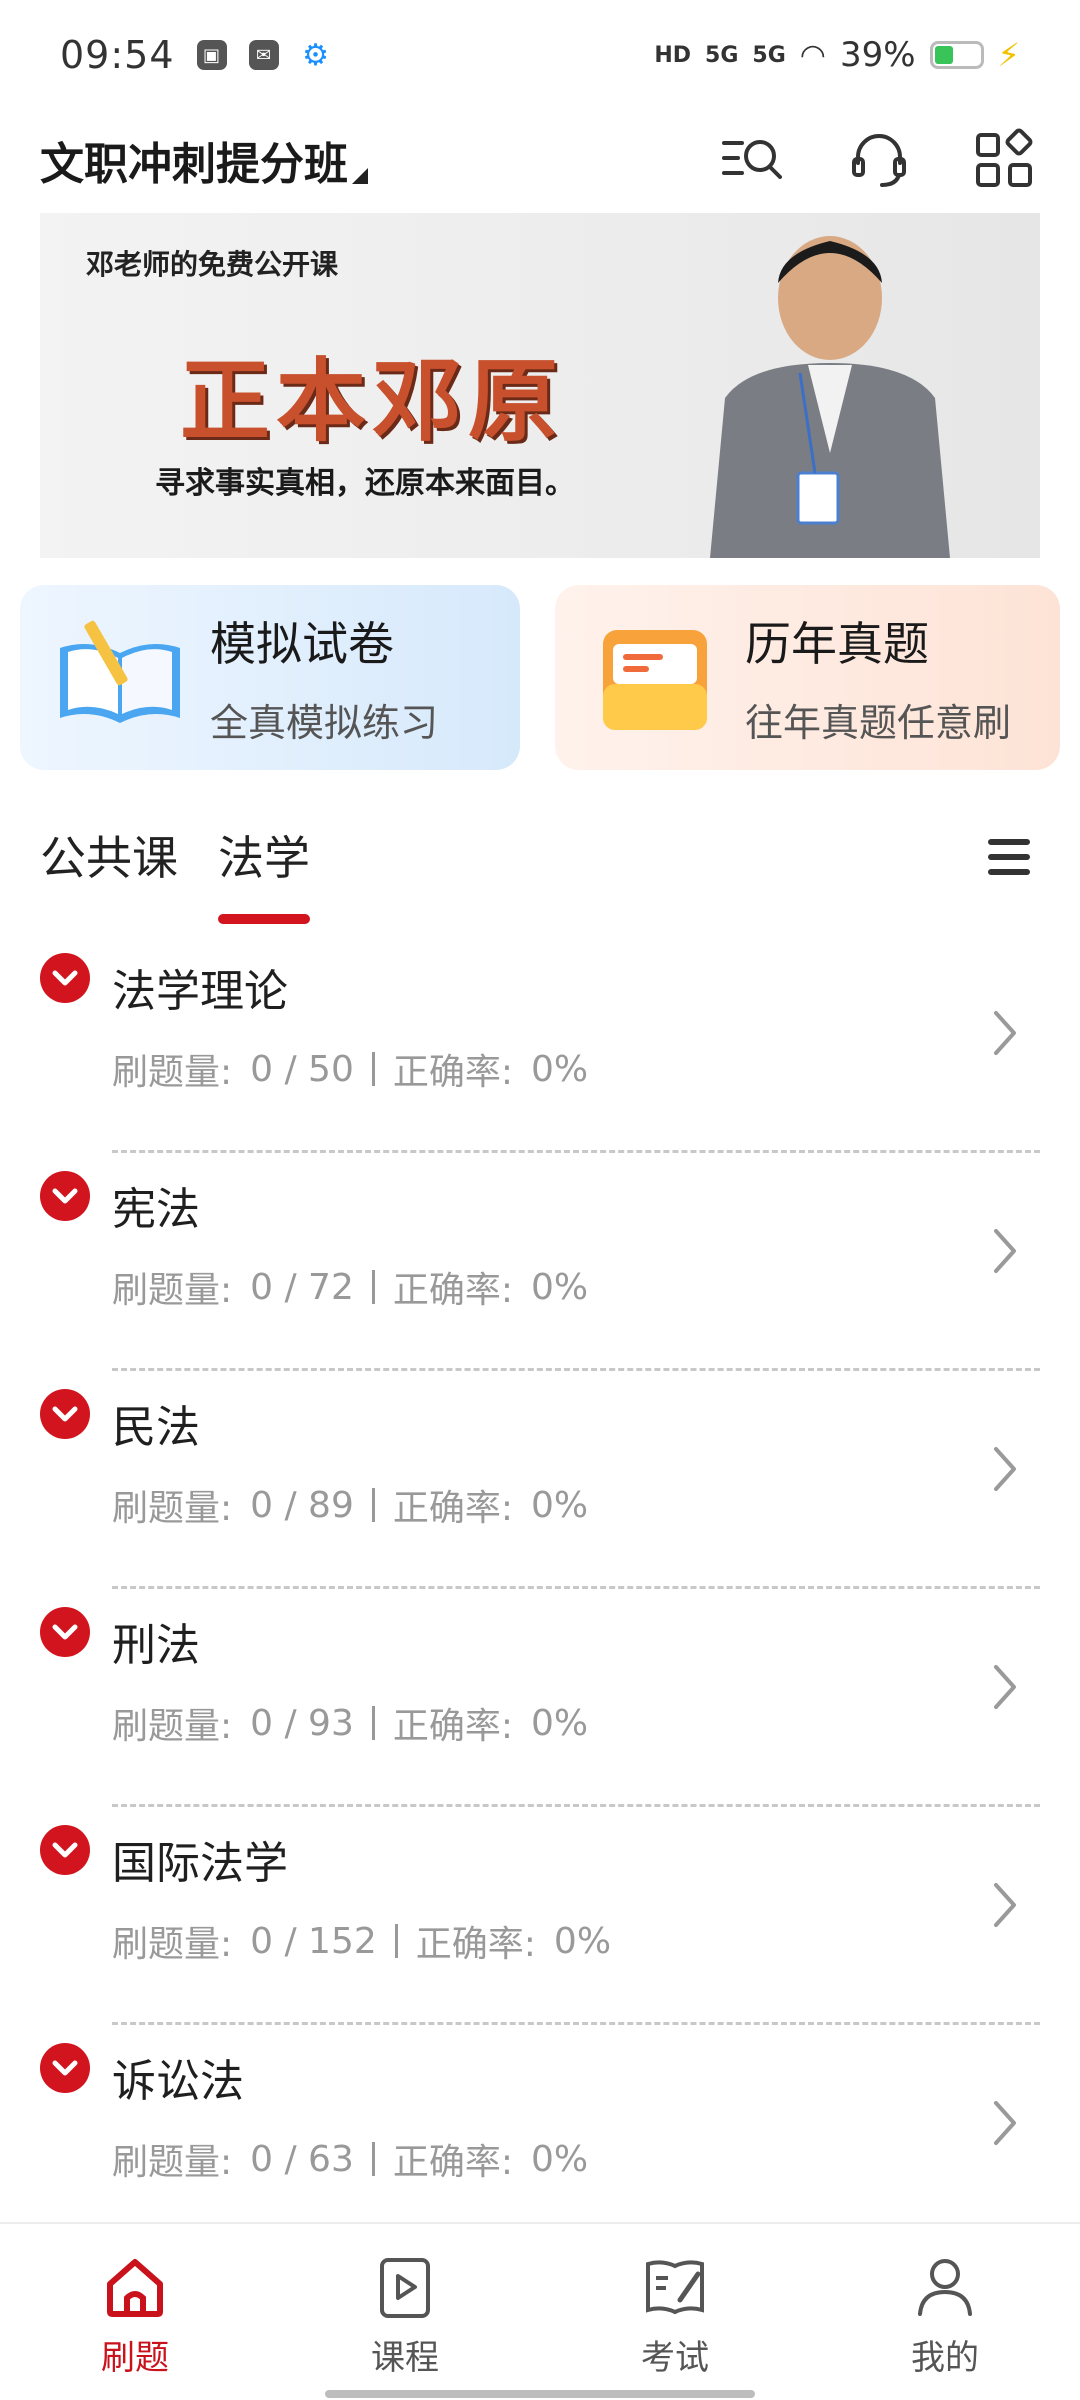 This screenshot has width=1080, height=2400. I want to click on subject-stats: 刷题量: 0 / 152 正确率: 0%, so click(361, 1941).